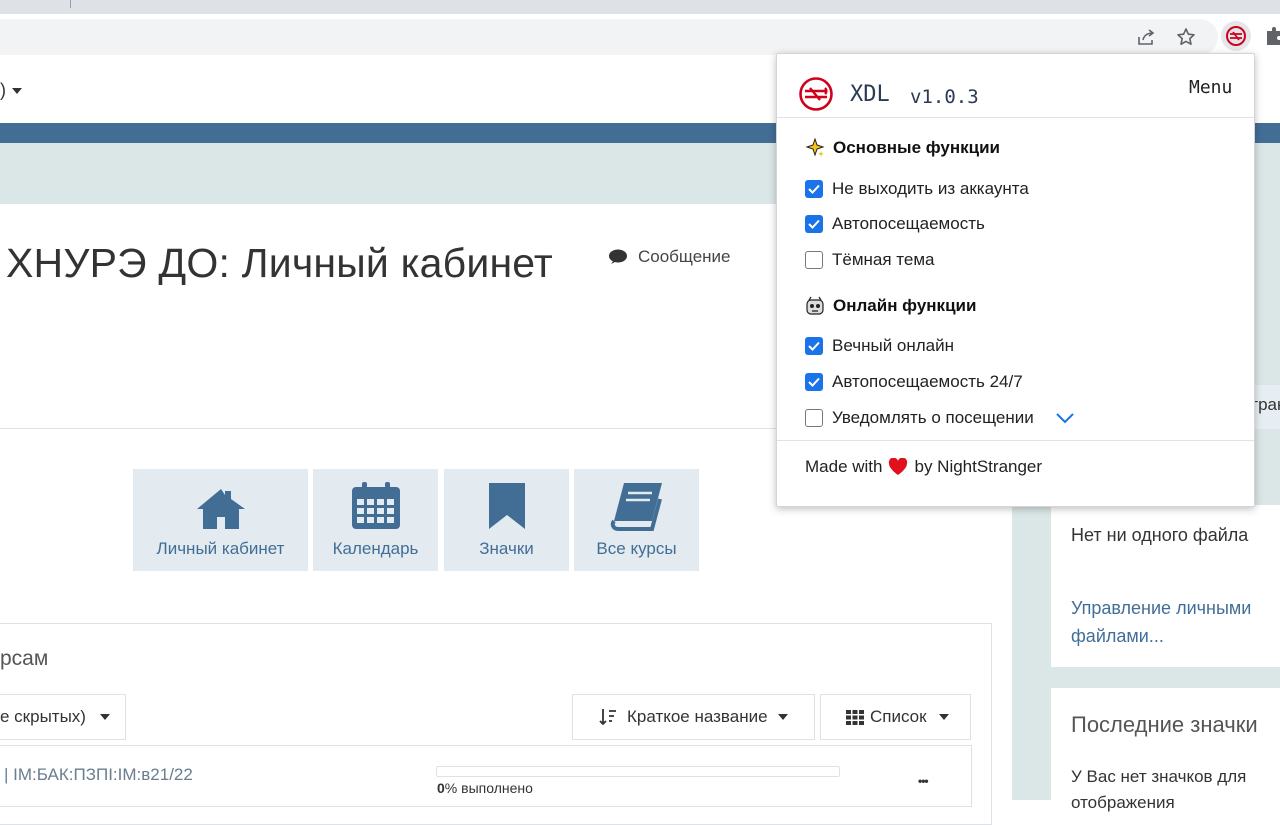 The width and height of the screenshot is (1280, 825). I want to click on message-button-label: Сообщение, so click(684, 256).